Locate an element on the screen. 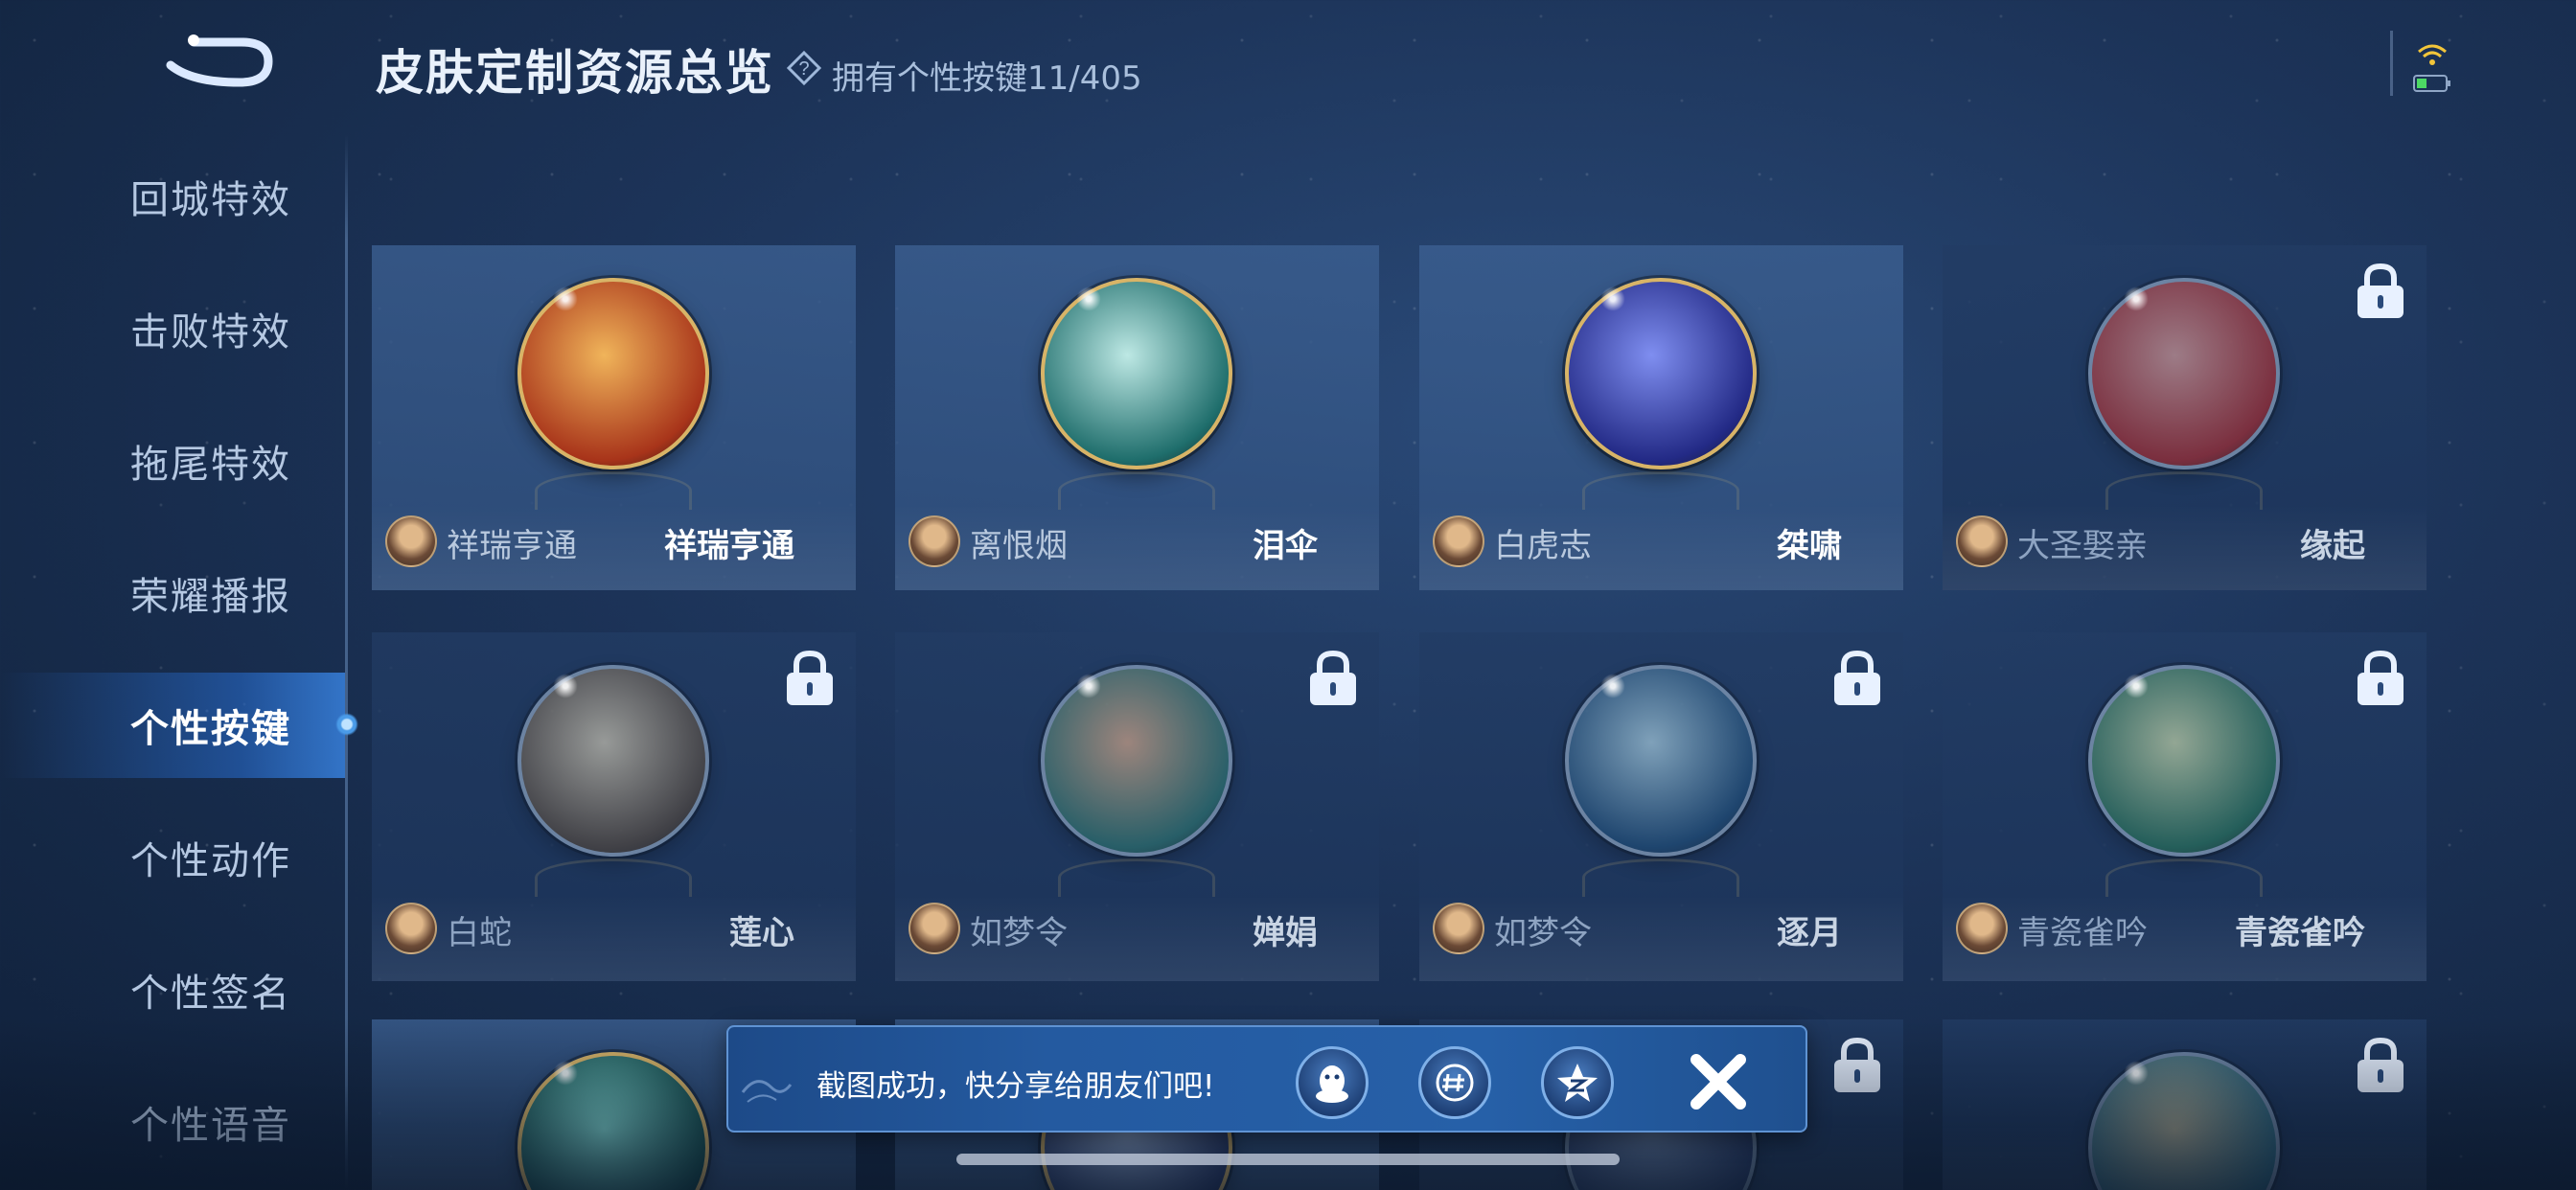 This screenshot has height=1190, width=2576. skin-card: 如梦令 婵娟 is located at coordinates (1137, 807).